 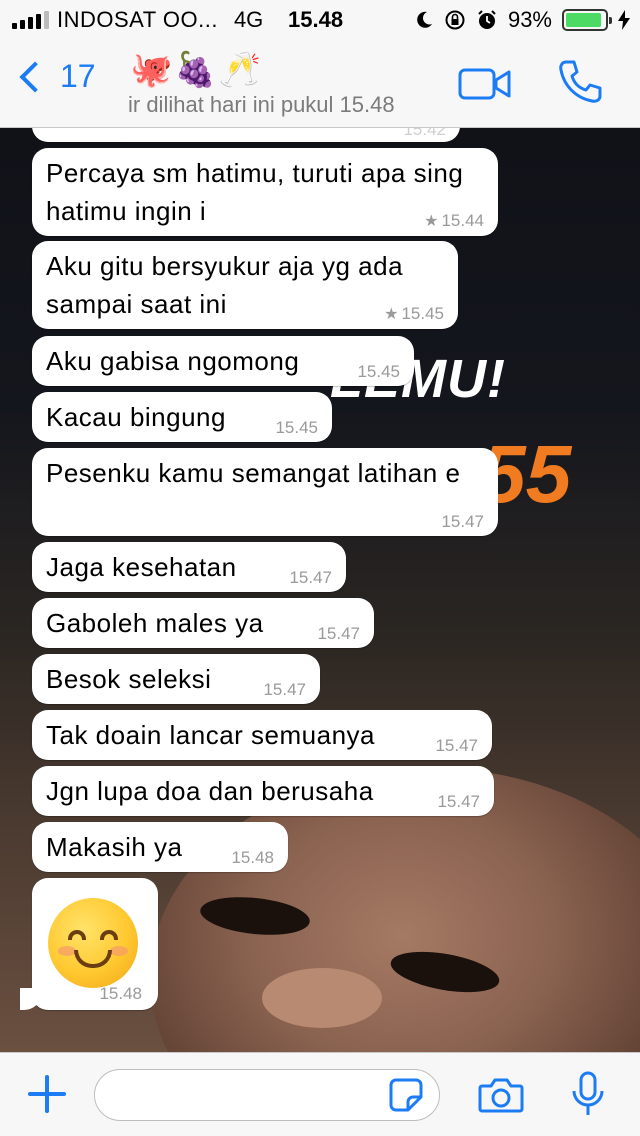 I want to click on back-button: 17, so click(x=55, y=76).